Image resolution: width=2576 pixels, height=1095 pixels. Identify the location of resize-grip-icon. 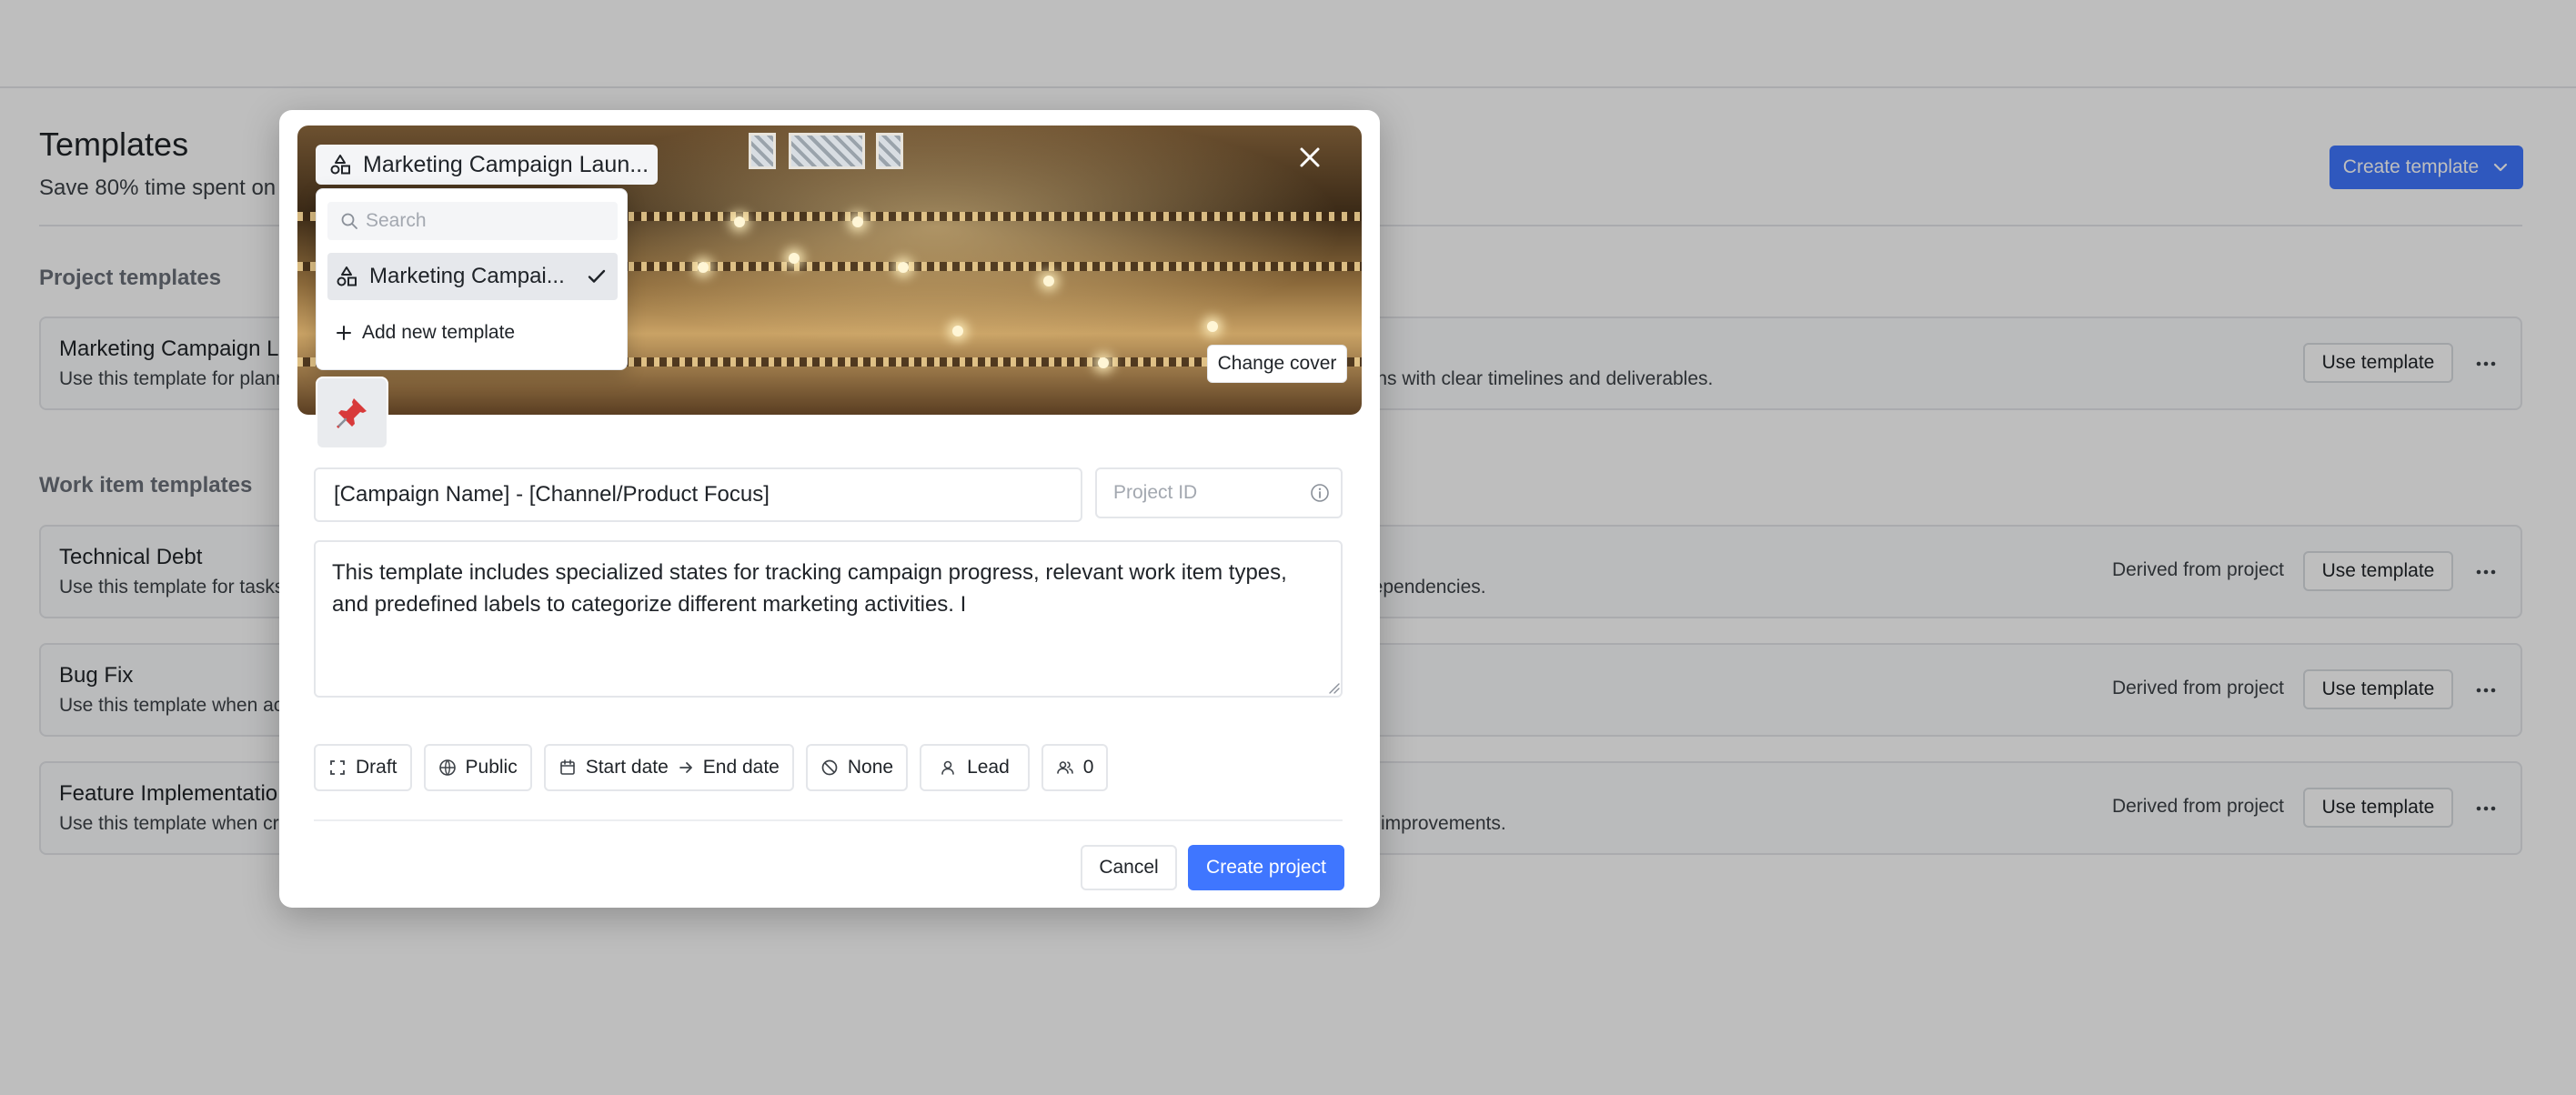
(1333, 687).